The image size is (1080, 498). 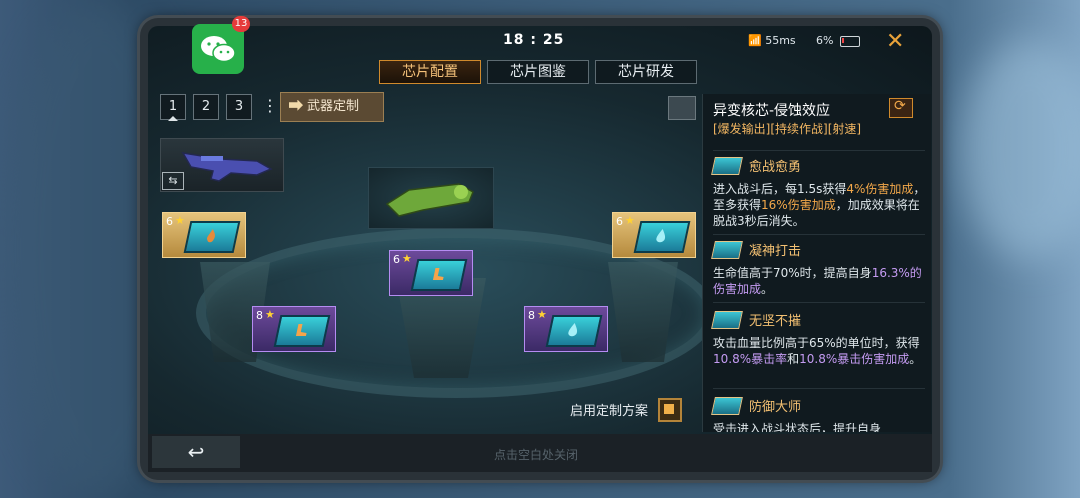 I want to click on core-tags: [爆发输出][持续作战][射速], so click(x=787, y=129).